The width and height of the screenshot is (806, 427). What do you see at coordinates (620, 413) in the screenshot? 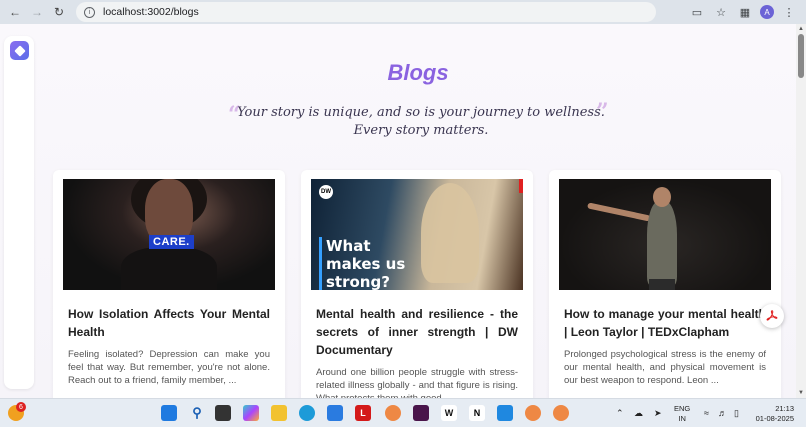
I see `tray-overflow-icon: ⌃` at bounding box center [620, 413].